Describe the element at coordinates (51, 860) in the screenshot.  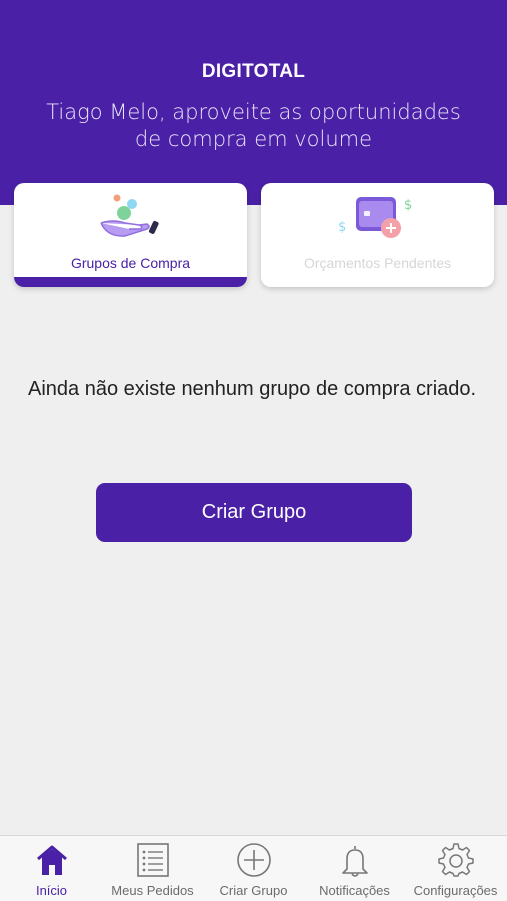
I see `home-icon` at that location.